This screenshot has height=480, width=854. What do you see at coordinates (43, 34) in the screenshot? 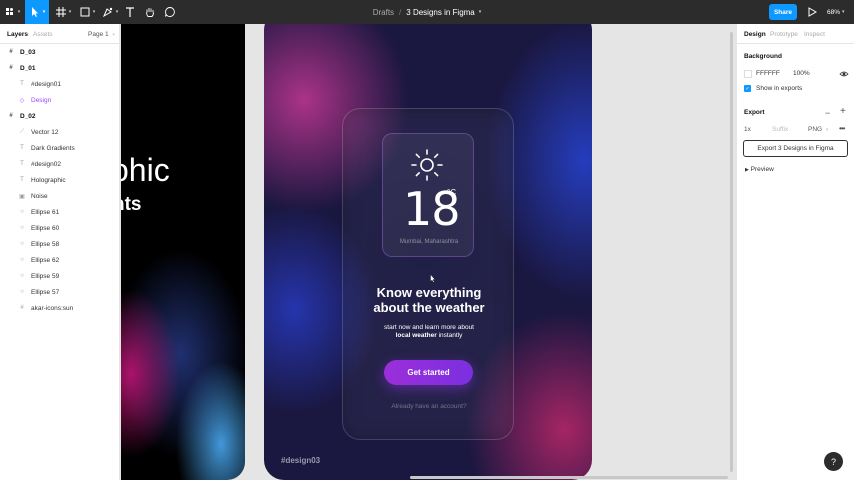
I see `tab-assets: Assets` at bounding box center [43, 34].